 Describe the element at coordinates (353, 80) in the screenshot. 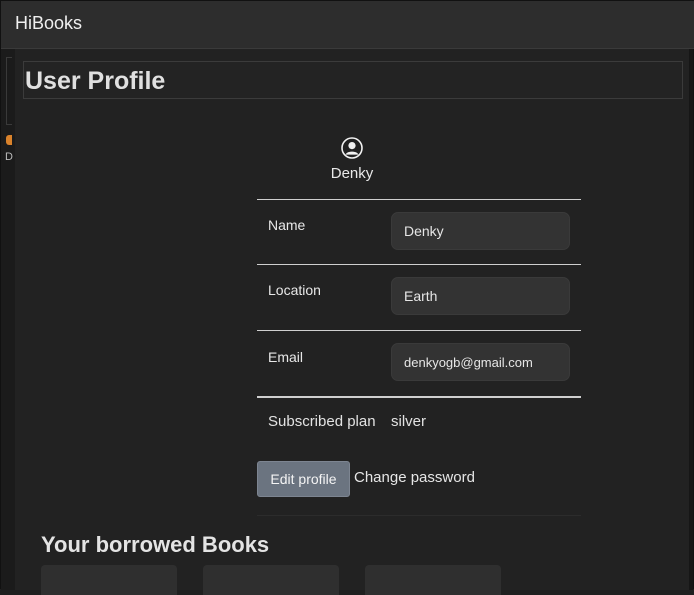

I see `page-header: User Profile` at that location.